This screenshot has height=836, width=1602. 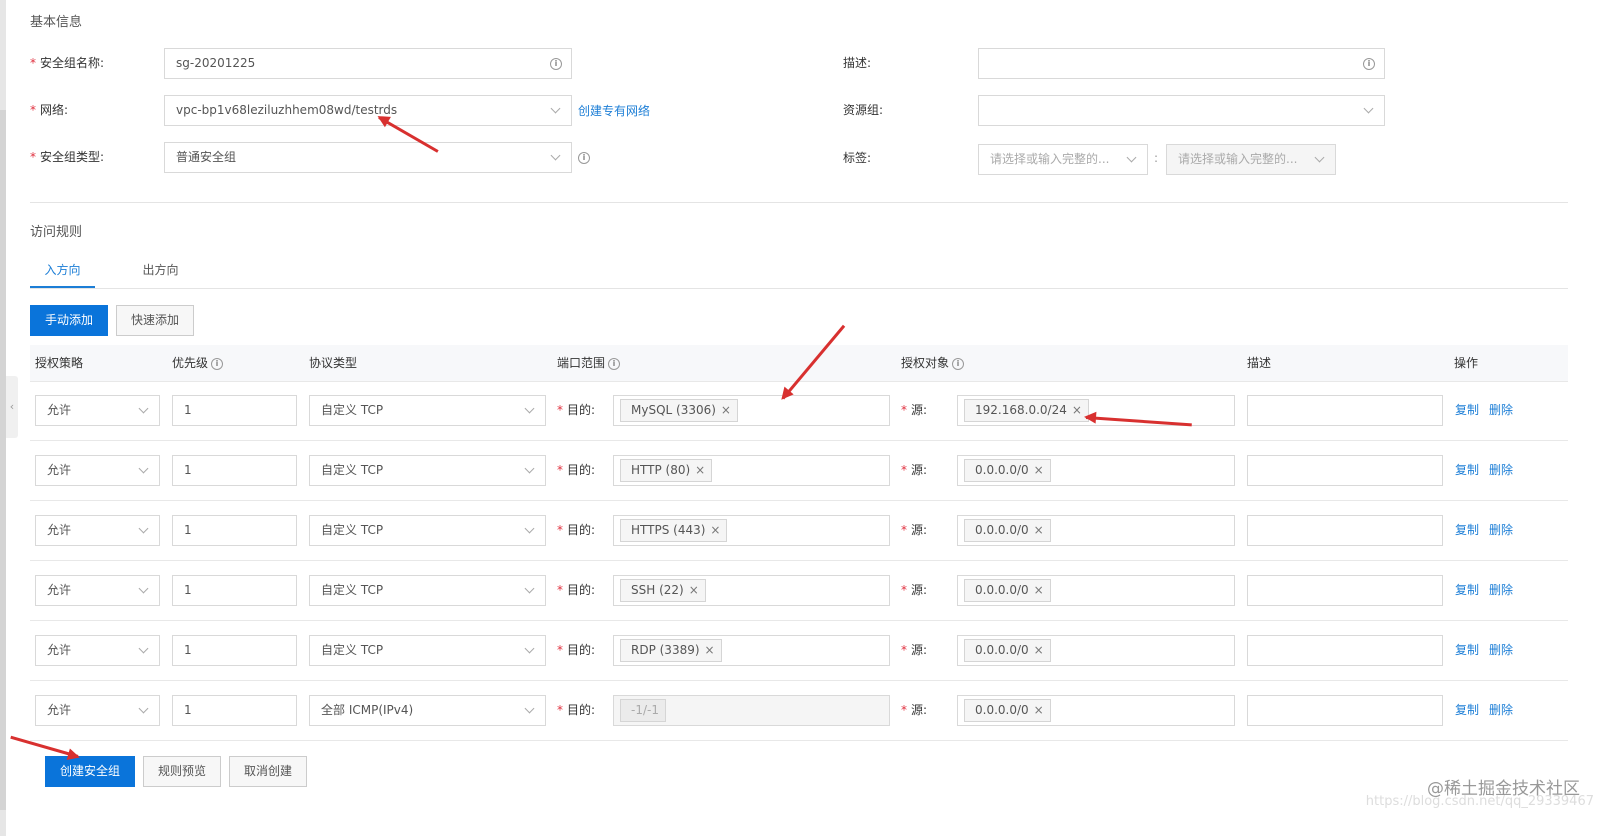 What do you see at coordinates (799, 202) in the screenshot?
I see `section-divider` at bounding box center [799, 202].